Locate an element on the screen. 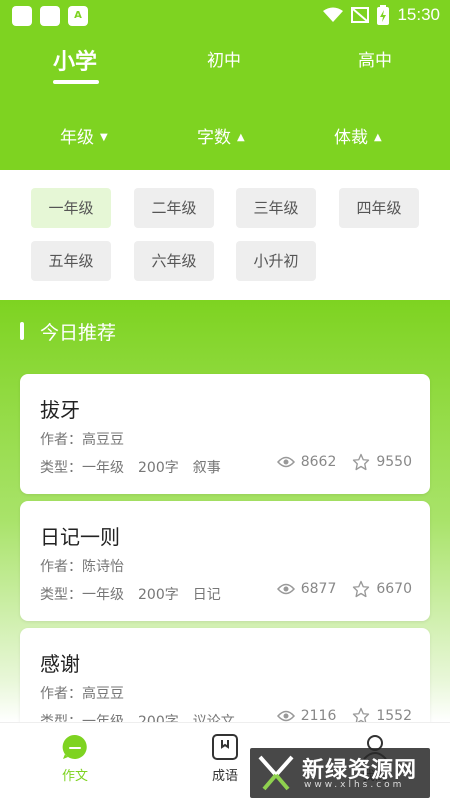 This screenshot has height=800, width=450. star-count: 1552 is located at coordinates (394, 715).